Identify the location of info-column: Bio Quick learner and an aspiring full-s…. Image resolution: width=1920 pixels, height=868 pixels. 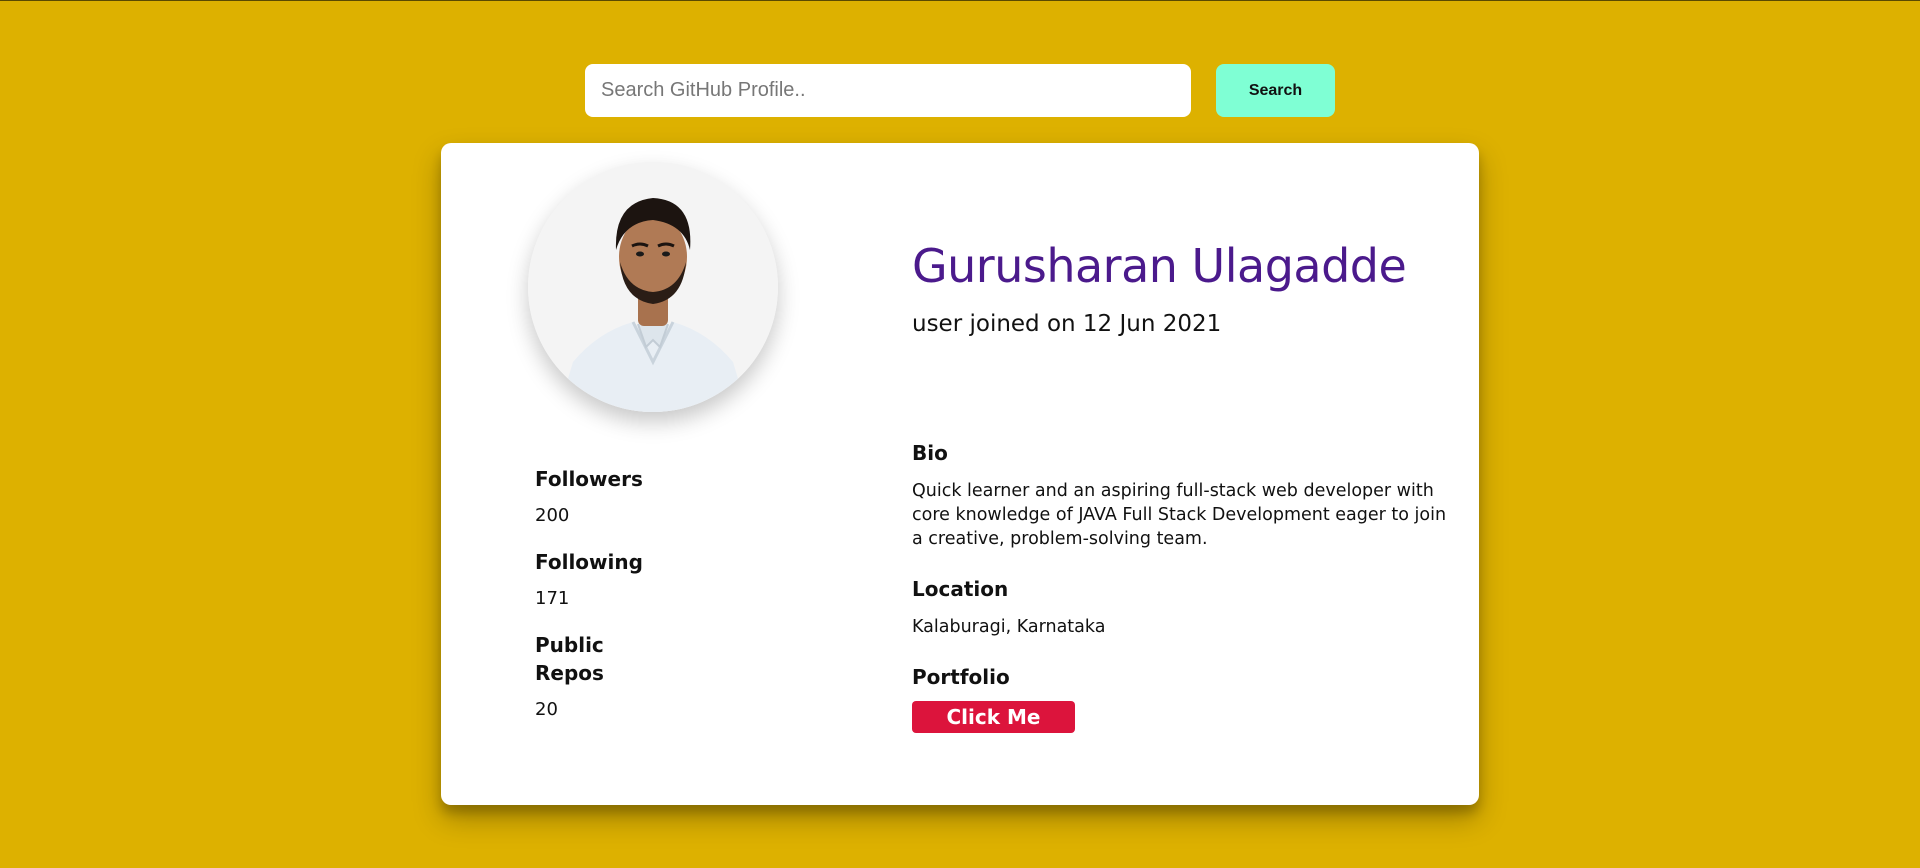
(1184, 587).